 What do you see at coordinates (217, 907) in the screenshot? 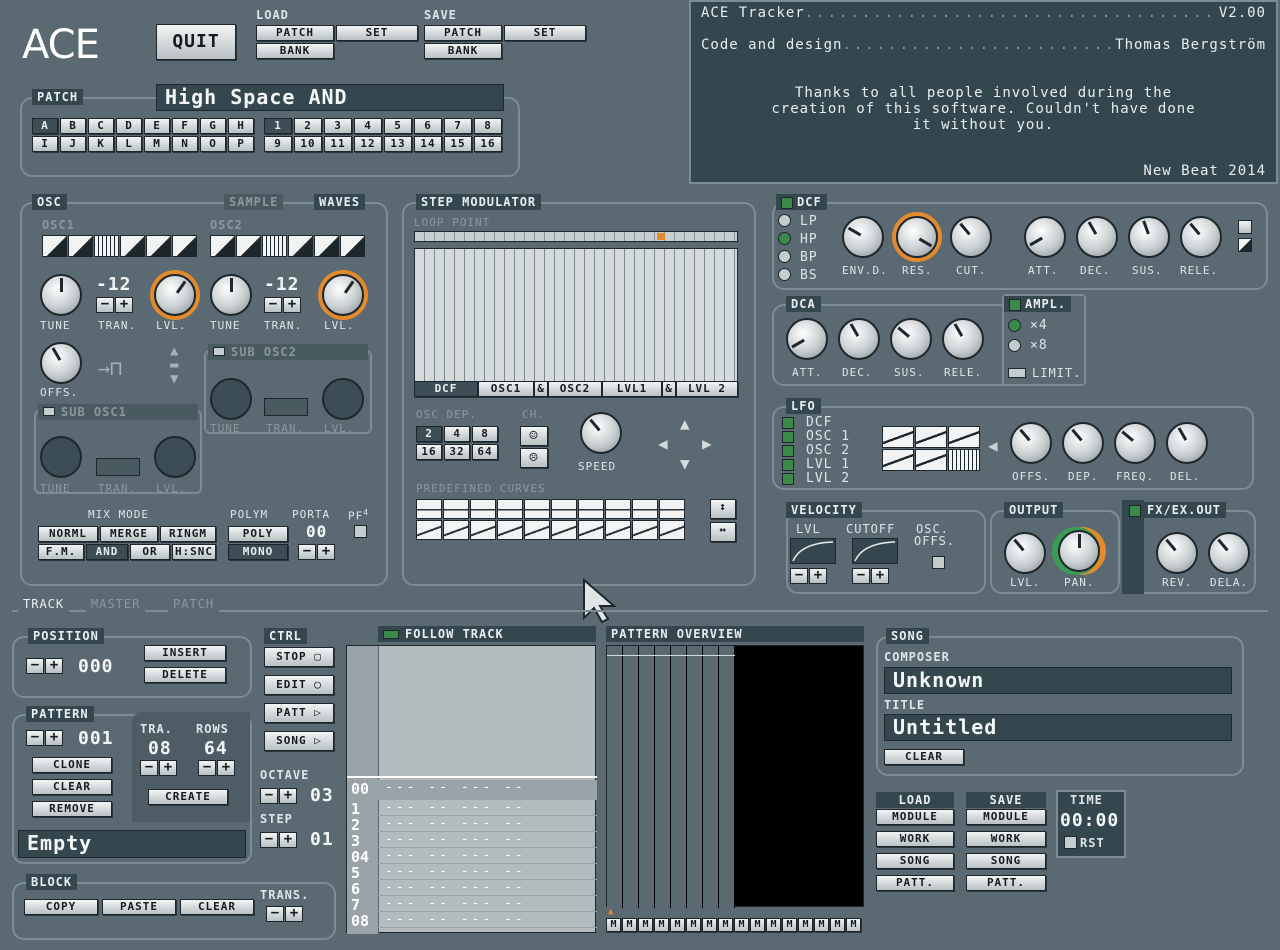
I see `block-clear-button: CLEAR` at bounding box center [217, 907].